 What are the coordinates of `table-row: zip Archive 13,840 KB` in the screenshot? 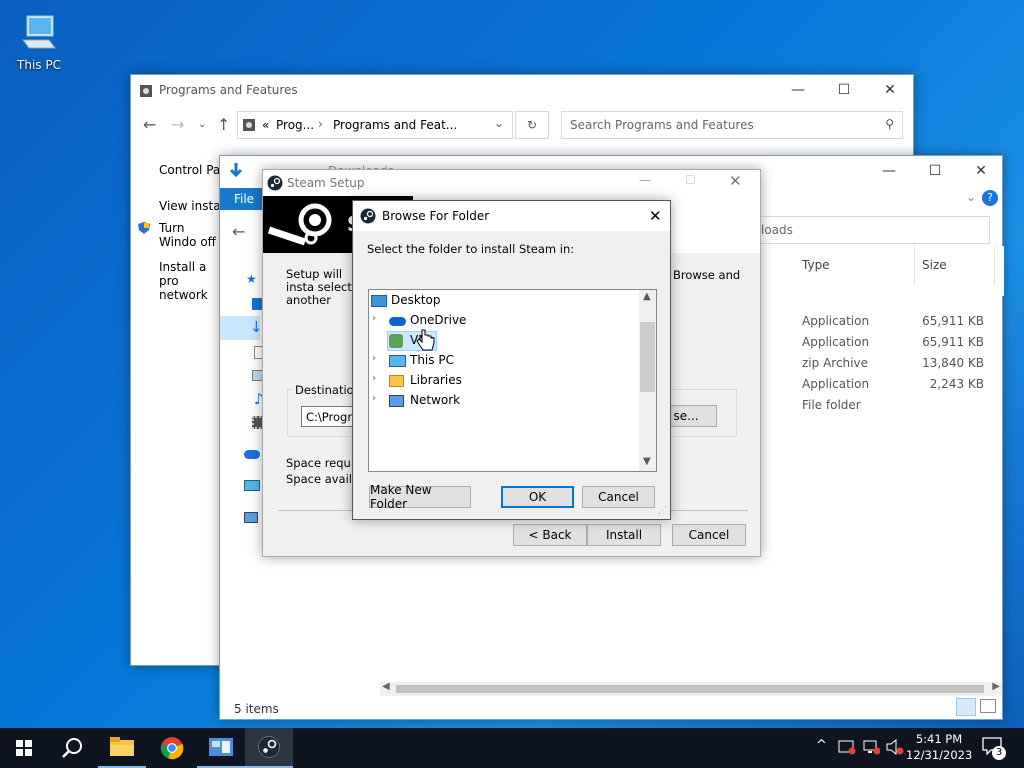 It's located at (880, 363).